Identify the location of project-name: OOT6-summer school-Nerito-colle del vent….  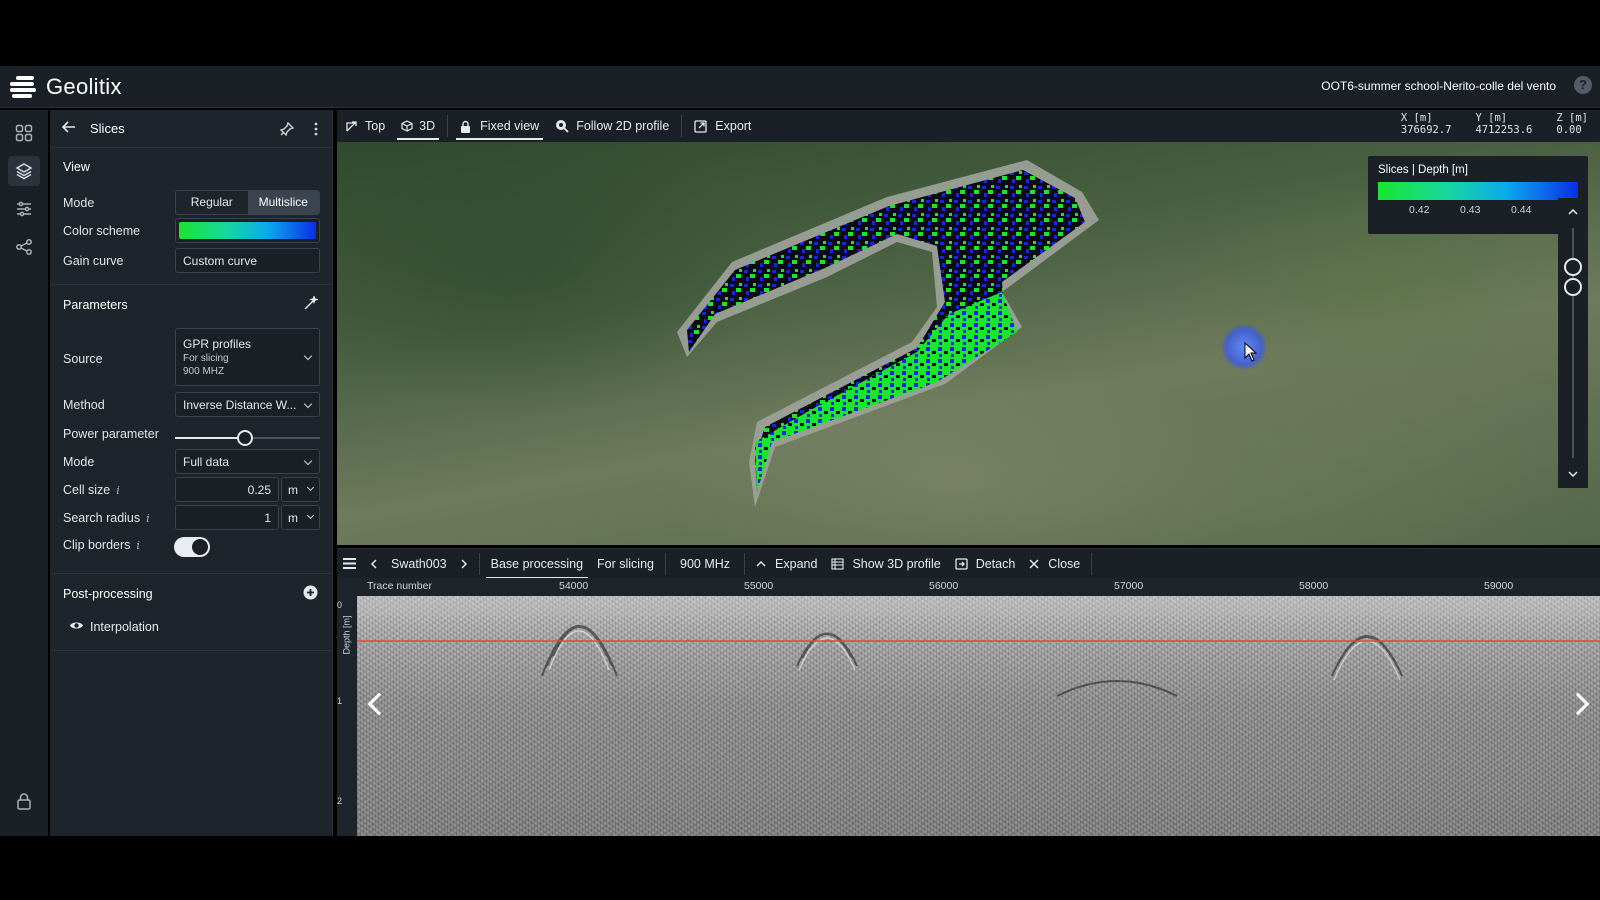
(1438, 86).